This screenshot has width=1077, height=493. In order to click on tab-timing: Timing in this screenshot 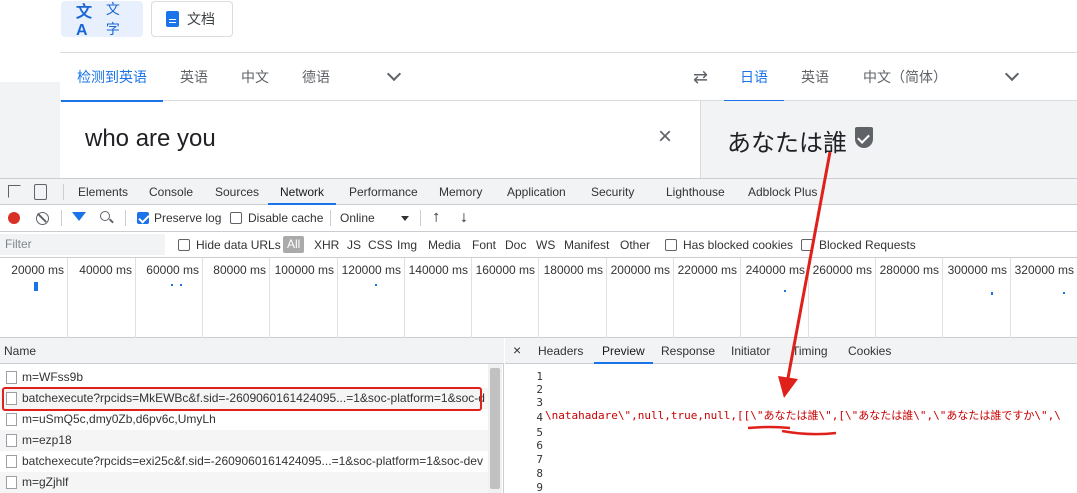, I will do `click(810, 351)`.